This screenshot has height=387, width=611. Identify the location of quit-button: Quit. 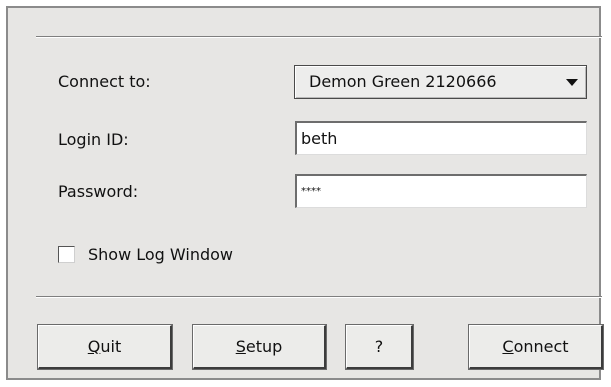
(105, 347).